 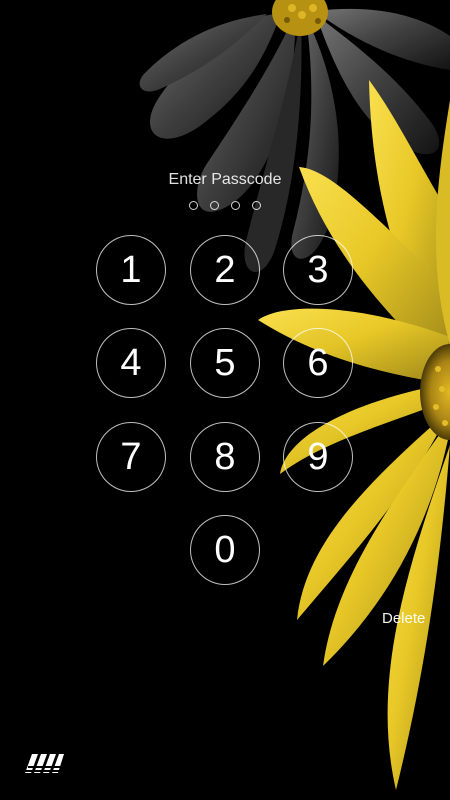 I want to click on striped-logo-icon, so click(x=42, y=766).